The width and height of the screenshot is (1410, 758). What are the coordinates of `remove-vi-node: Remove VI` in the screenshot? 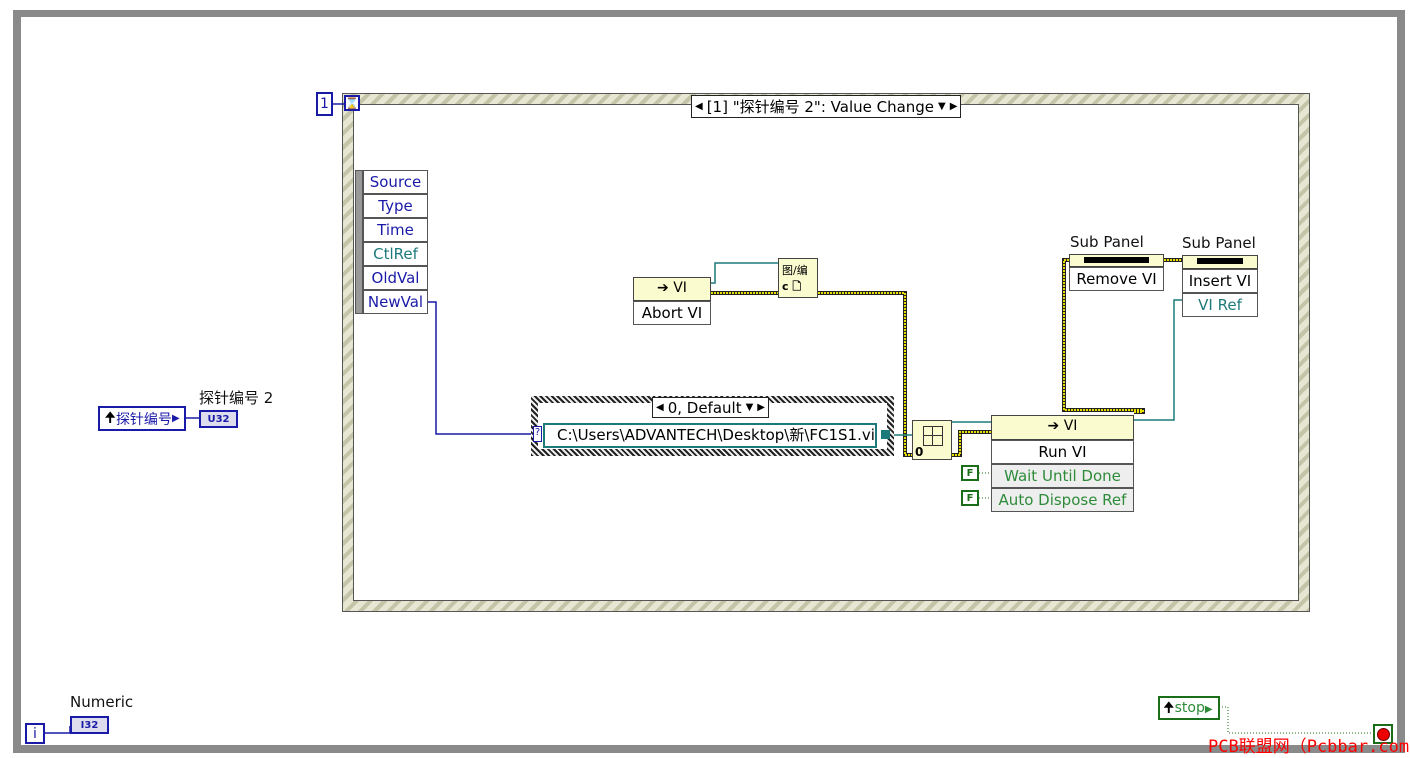 It's located at (1116, 272).